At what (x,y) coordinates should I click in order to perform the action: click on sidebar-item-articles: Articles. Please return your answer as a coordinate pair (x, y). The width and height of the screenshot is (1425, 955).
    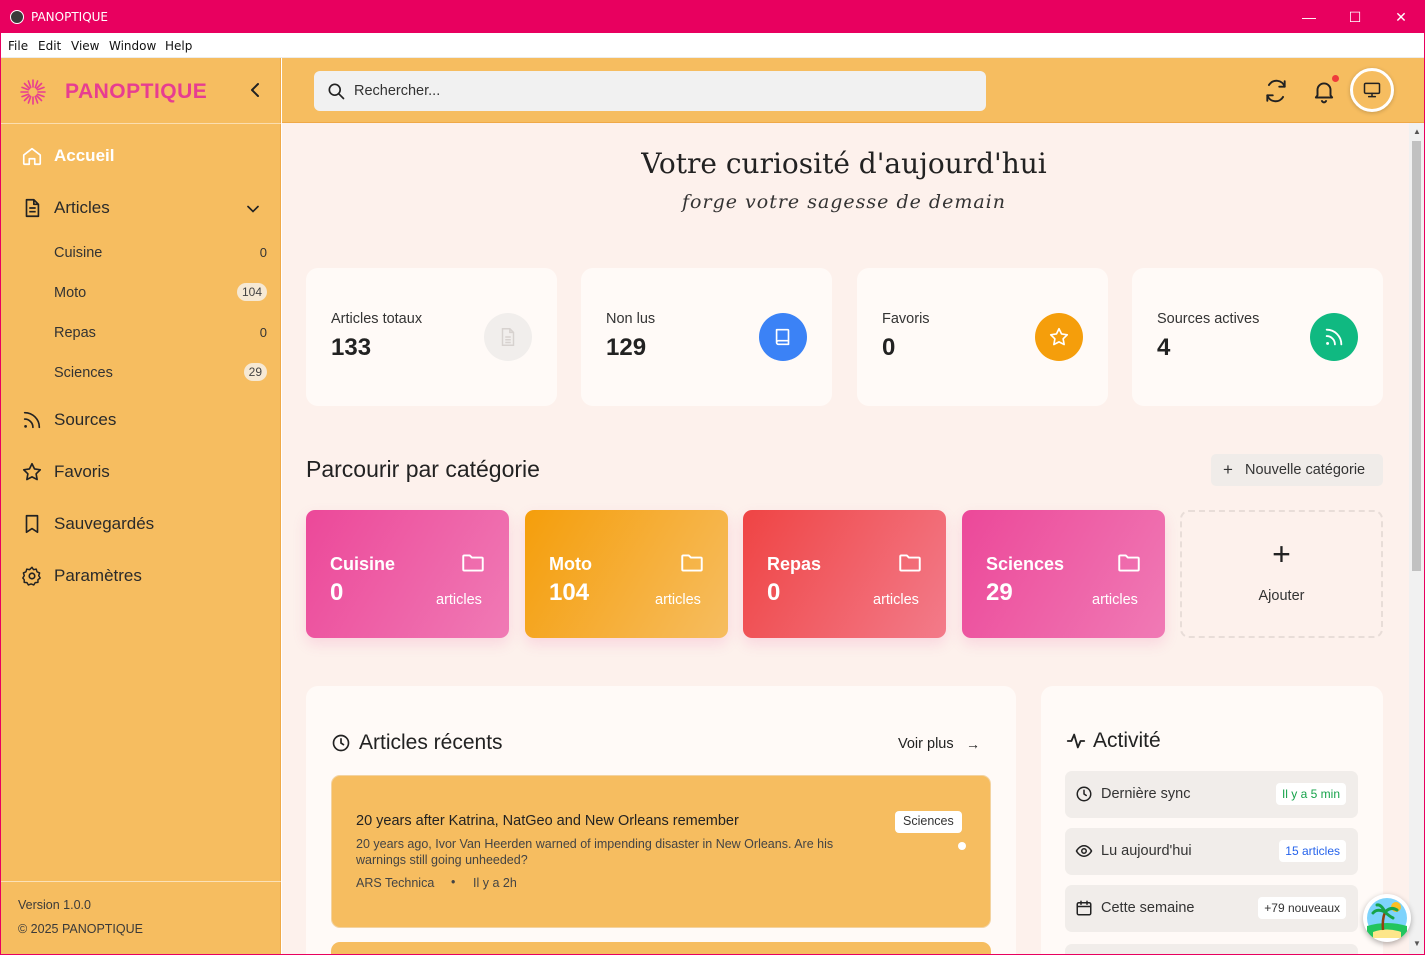
    Looking at the image, I should click on (141, 209).